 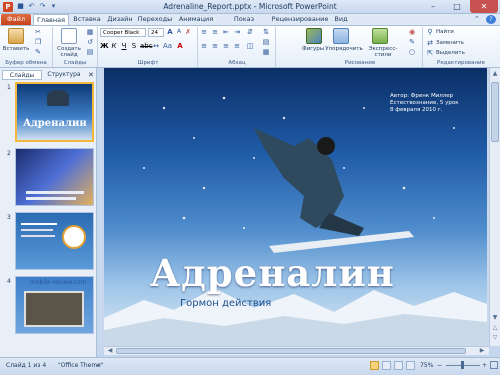 I want to click on hscroll-thumb, so click(x=291, y=351).